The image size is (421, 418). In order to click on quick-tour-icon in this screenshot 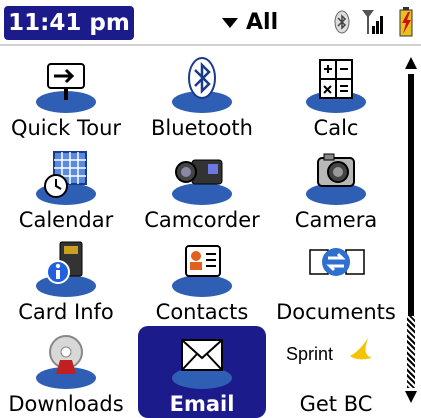, I will do `click(66, 88)`.